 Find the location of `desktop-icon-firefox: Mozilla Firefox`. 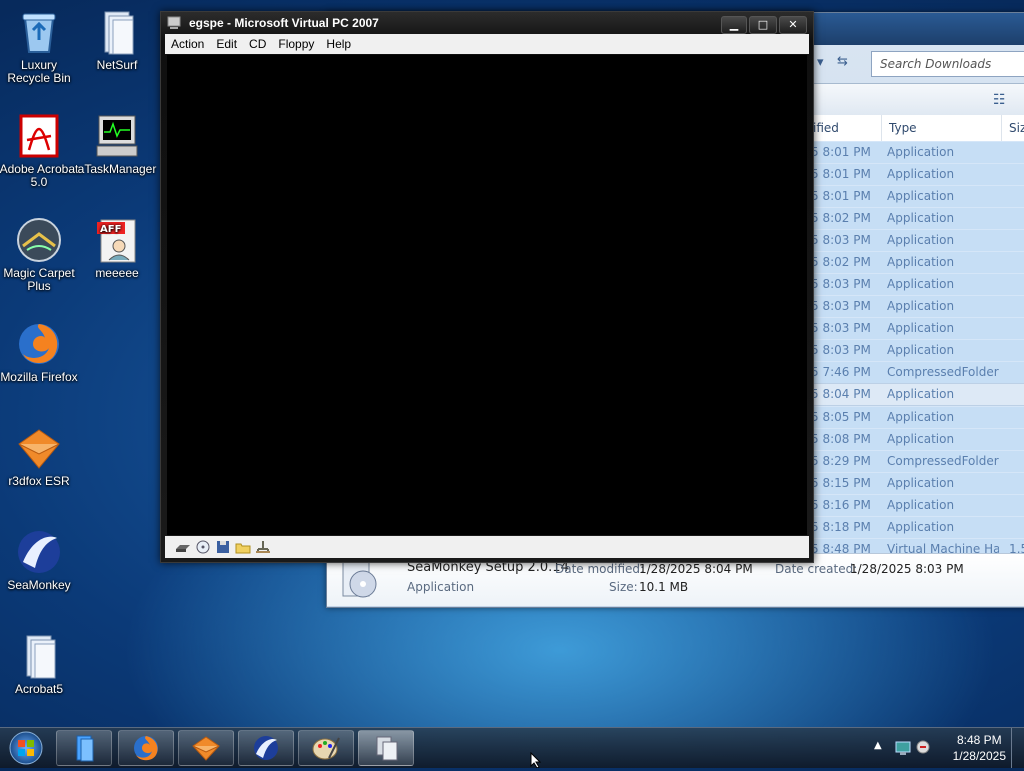

desktop-icon-firefox: Mozilla Firefox is located at coordinates (39, 352).